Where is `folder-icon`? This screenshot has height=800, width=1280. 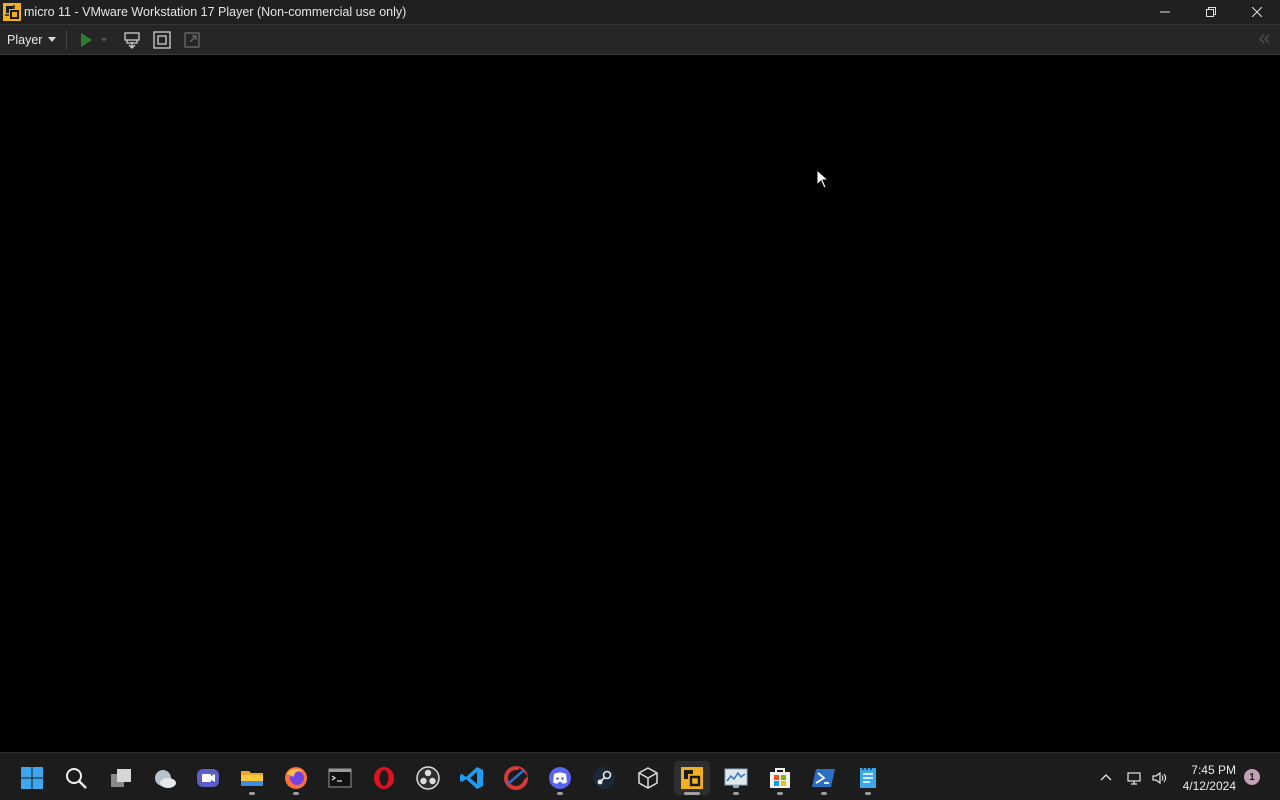 folder-icon is located at coordinates (252, 778).